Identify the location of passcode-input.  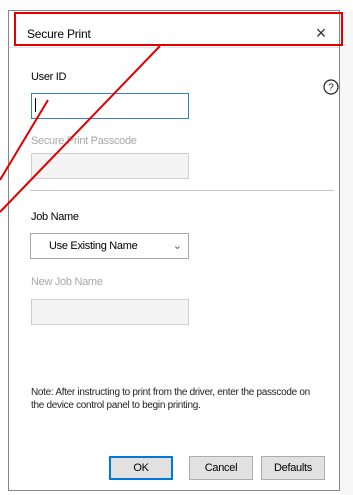
(110, 166).